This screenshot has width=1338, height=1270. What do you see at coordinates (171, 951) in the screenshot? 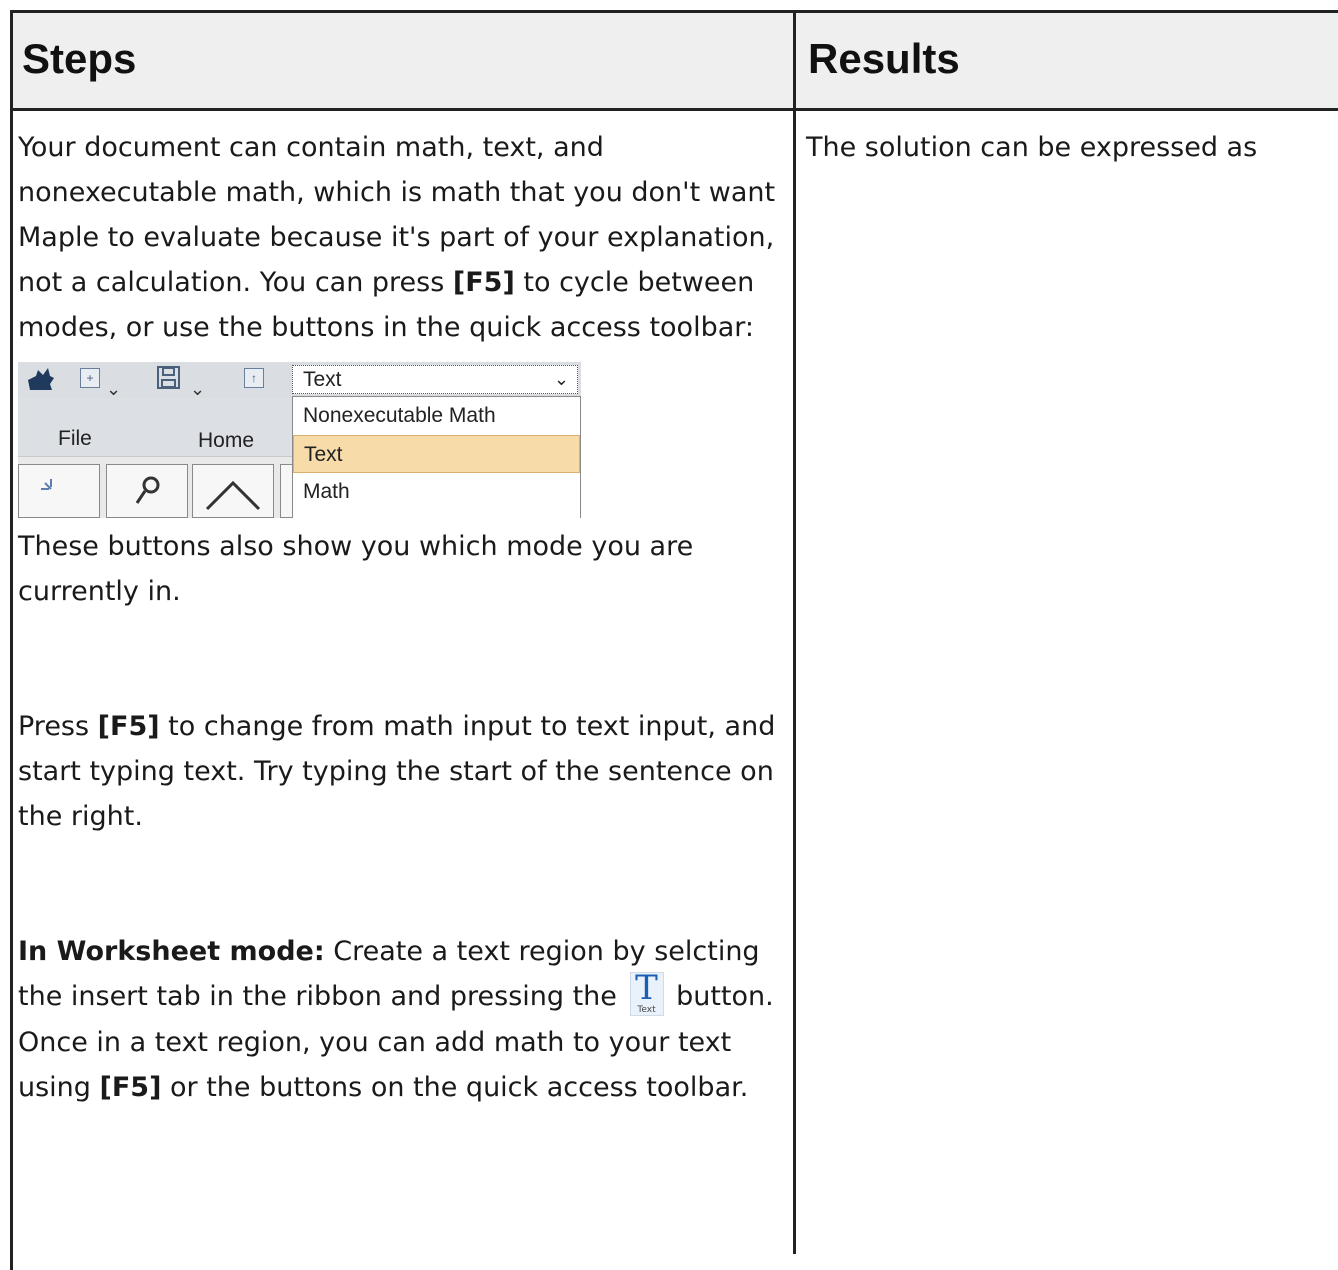
I see `worksheet-mode-label: In Worksheet mode:` at bounding box center [171, 951].